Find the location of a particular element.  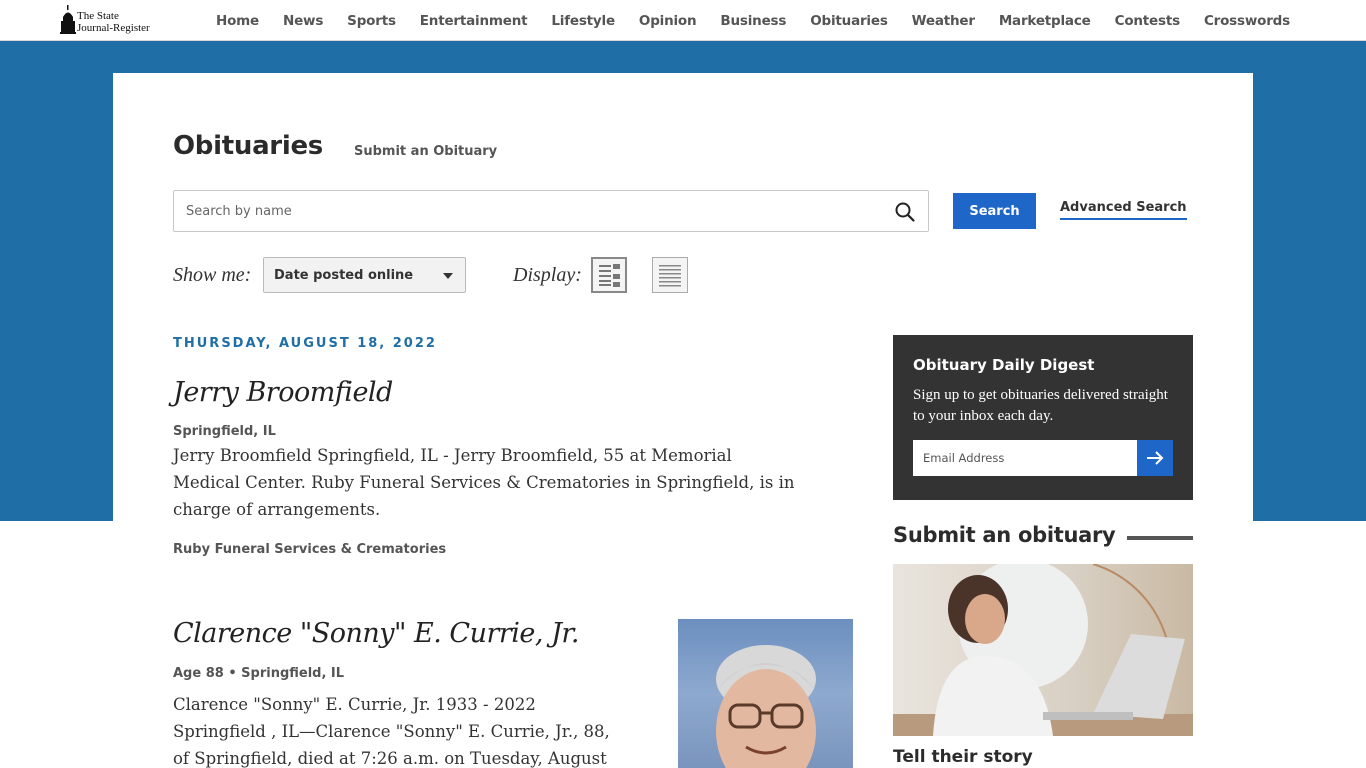

show-me-label: Show me: is located at coordinates (212, 275).